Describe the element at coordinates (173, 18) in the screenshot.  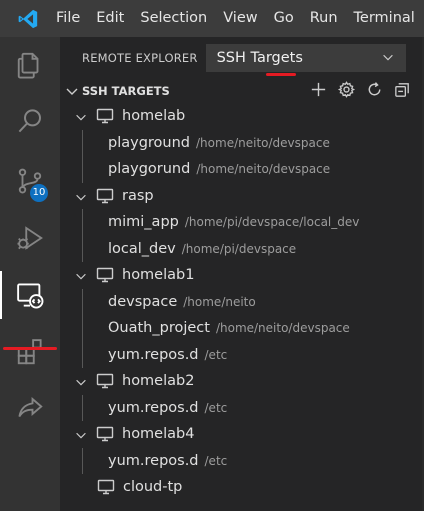
I see `menu-selection: Selection` at that location.